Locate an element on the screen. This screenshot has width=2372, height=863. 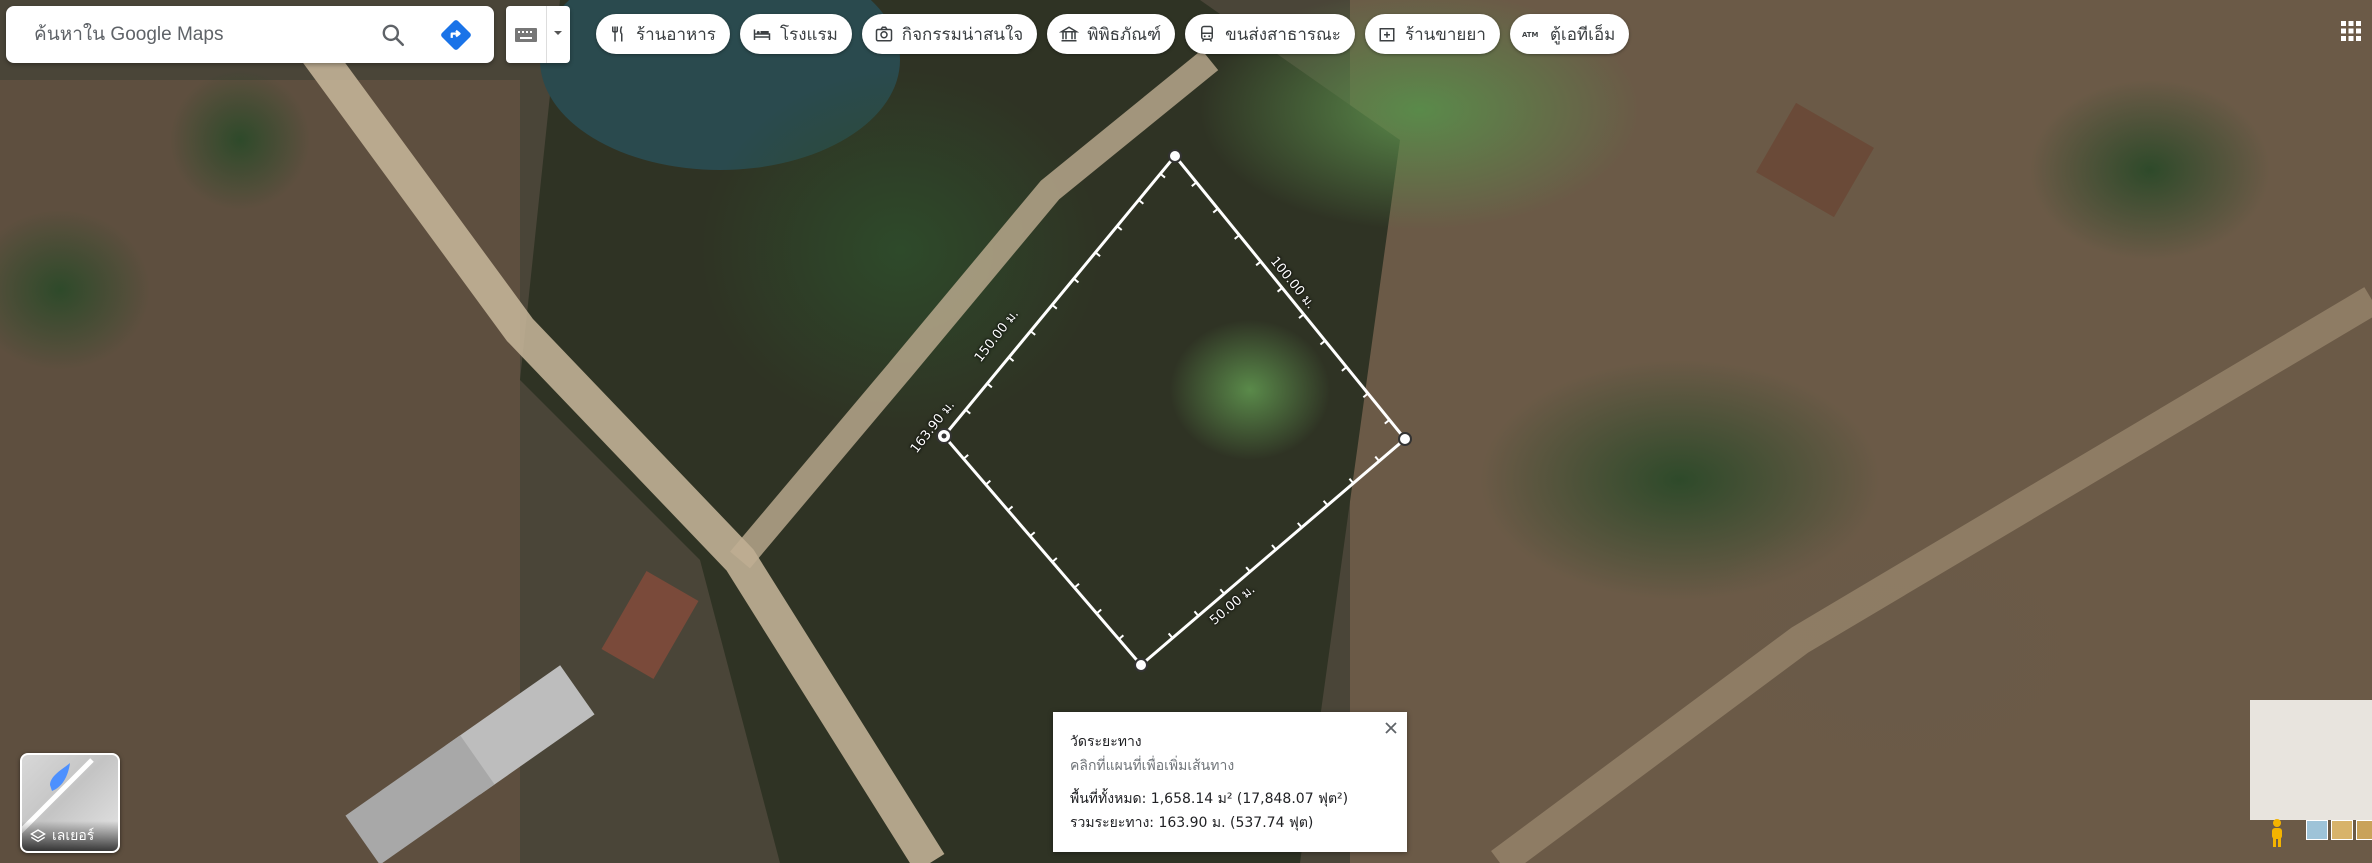
svg-text: ATM is located at coordinates (1530, 35).